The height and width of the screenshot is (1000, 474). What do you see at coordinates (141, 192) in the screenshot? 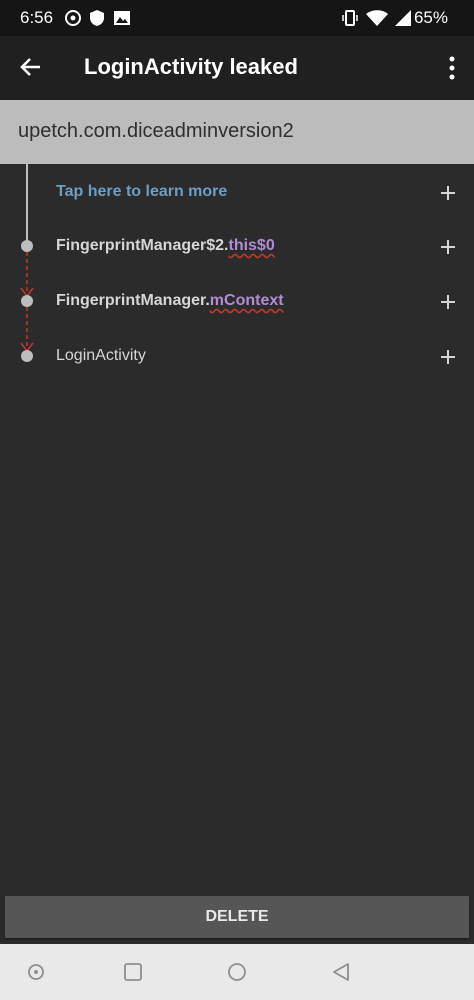
I see `learn-more-link: Tap here to learn more` at bounding box center [141, 192].